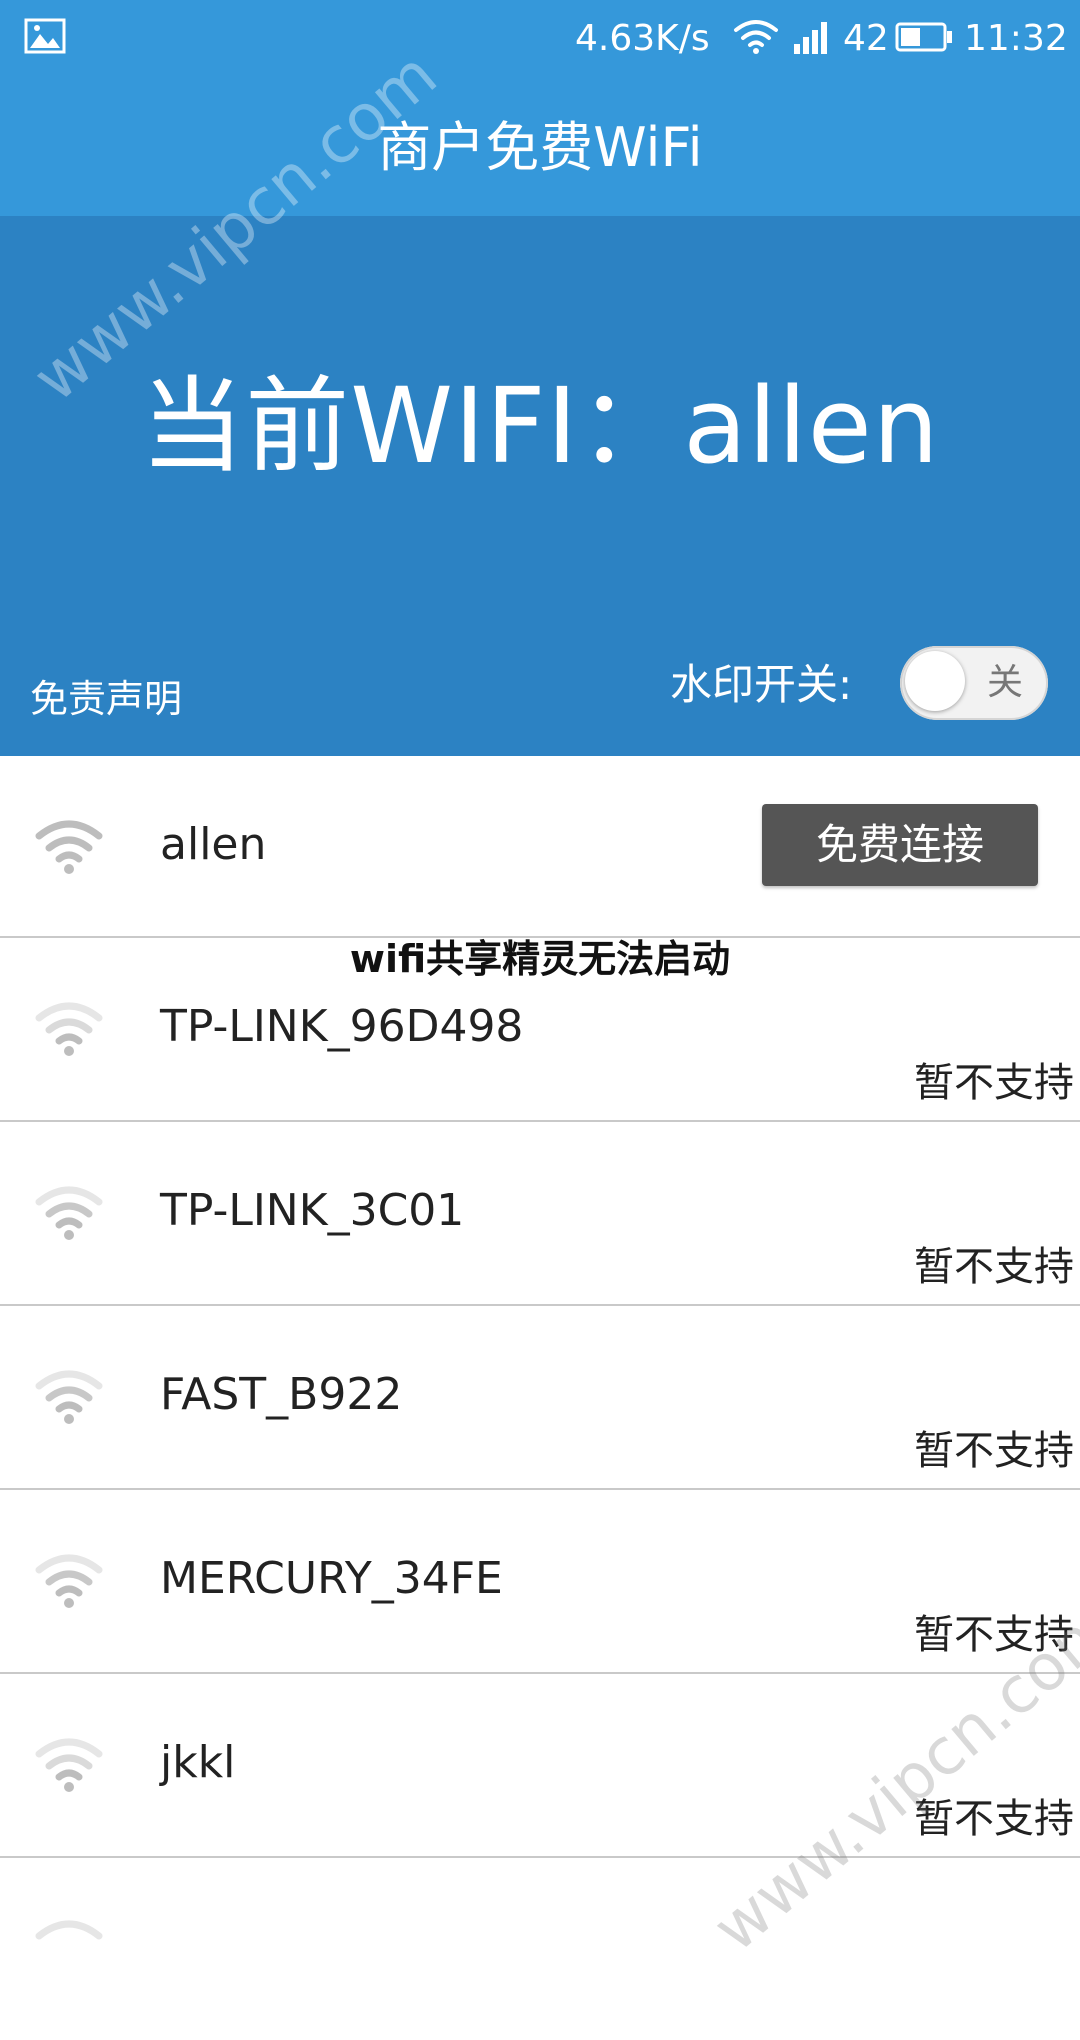  What do you see at coordinates (540, 847) in the screenshot?
I see `wifi-row: allen 免费连接` at bounding box center [540, 847].